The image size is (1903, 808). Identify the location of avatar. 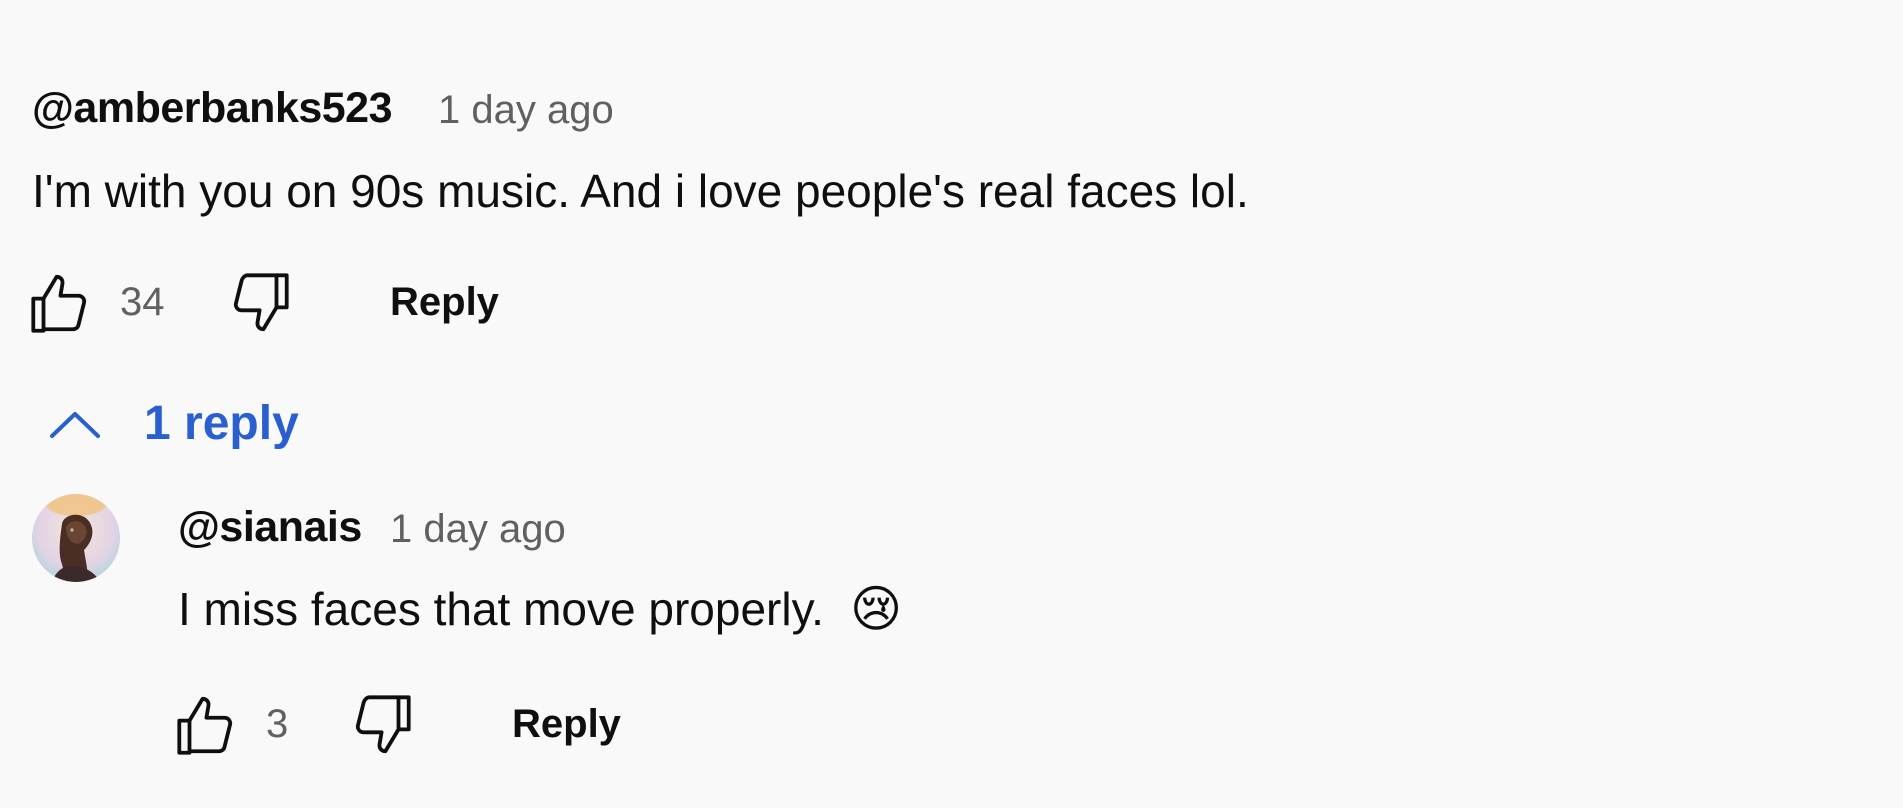
(76, 538).